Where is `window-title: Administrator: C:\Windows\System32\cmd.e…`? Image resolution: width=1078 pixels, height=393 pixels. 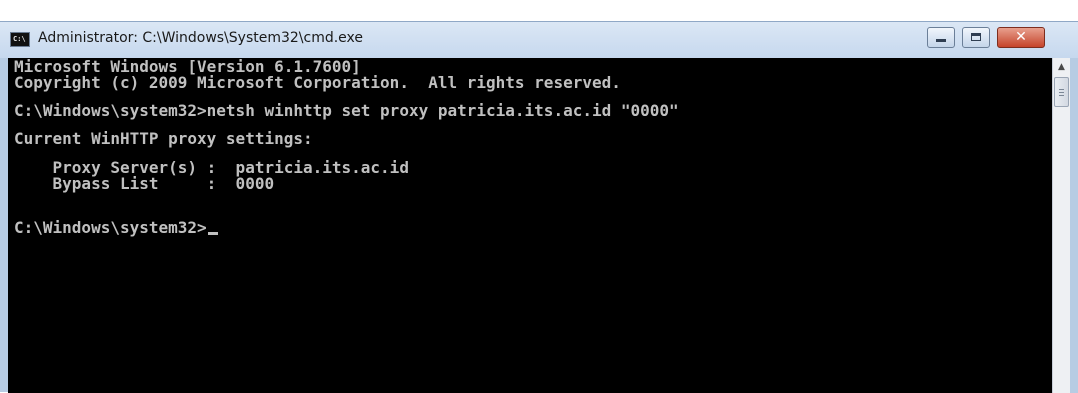
window-title: Administrator: C:\Windows\System32\cmd.e… is located at coordinates (201, 38).